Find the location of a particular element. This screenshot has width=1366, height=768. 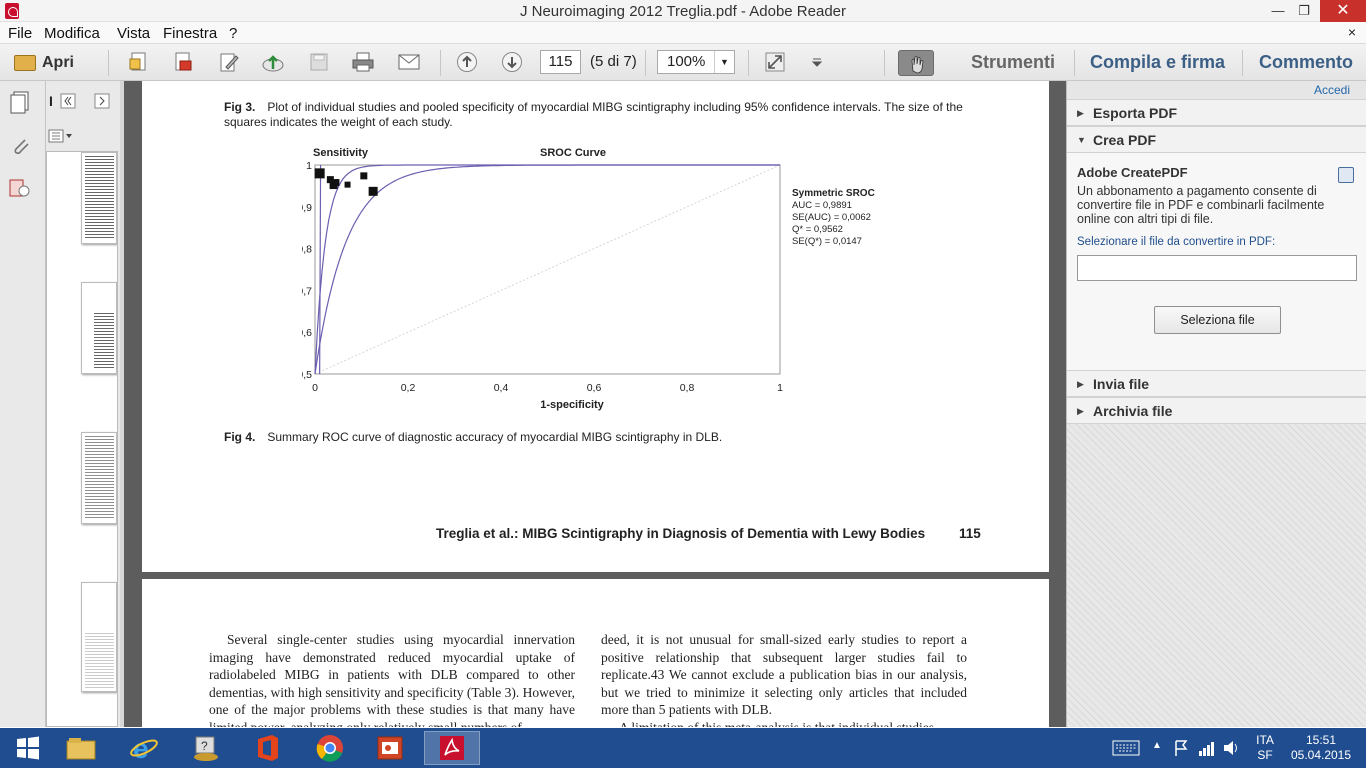

page-thumbnails-icon is located at coordinates (21, 103).